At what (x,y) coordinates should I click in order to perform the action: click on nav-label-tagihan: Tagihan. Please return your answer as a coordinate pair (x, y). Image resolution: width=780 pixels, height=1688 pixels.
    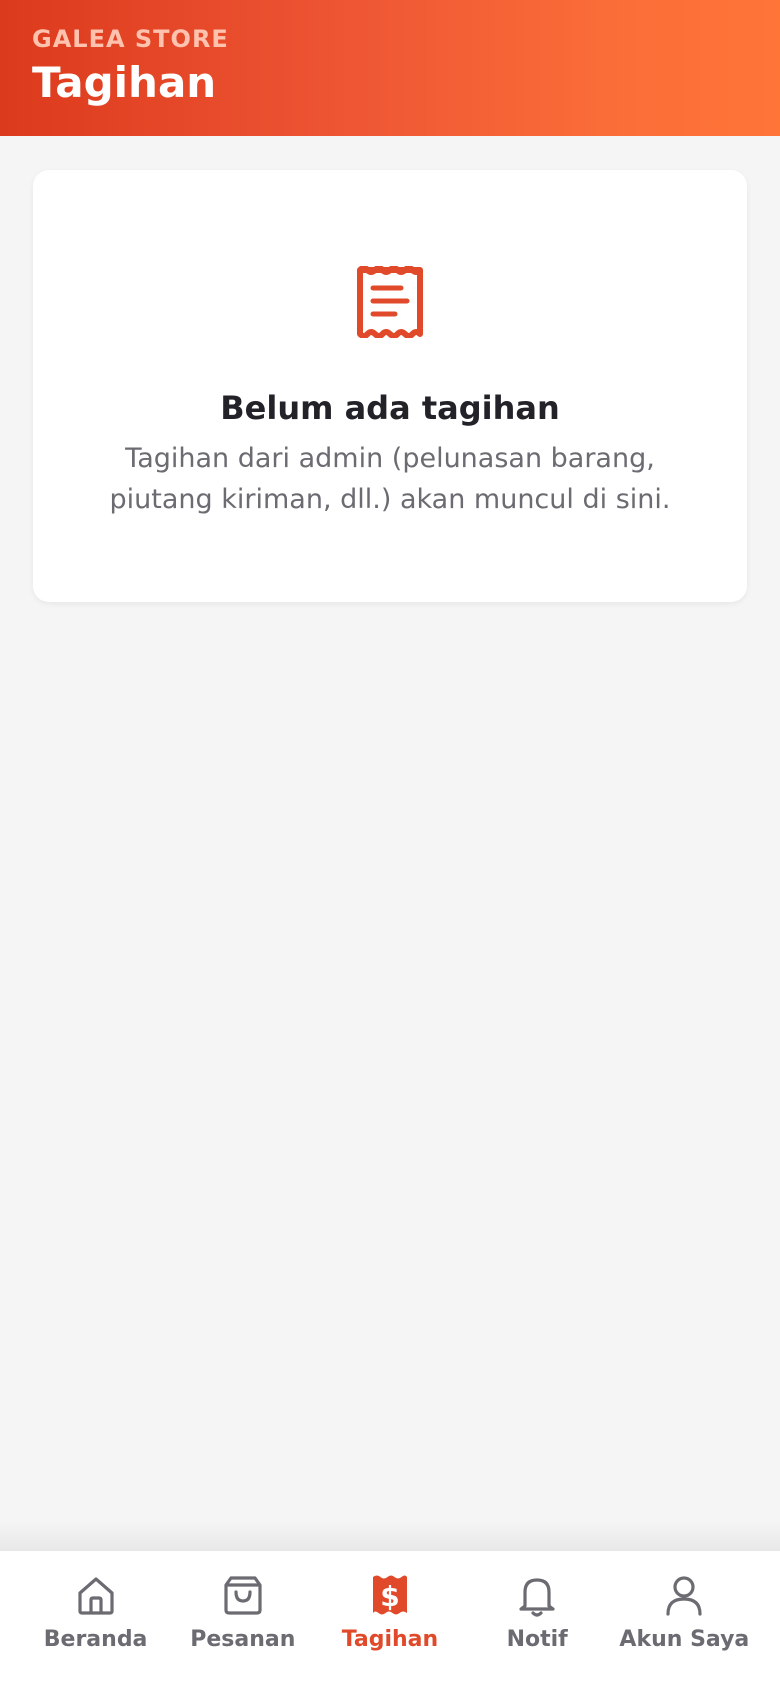
    Looking at the image, I should click on (390, 1639).